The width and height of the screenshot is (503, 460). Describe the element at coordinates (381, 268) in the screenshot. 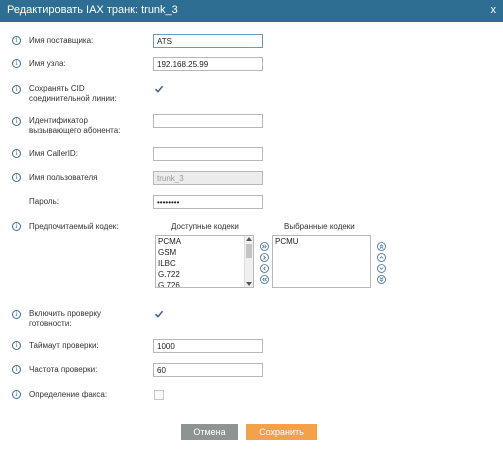

I see `chevron-down-icon` at that location.